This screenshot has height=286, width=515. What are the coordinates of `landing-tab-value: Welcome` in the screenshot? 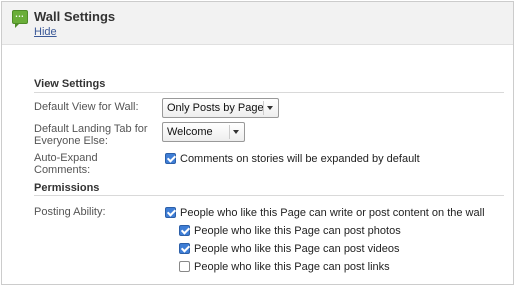 It's located at (190, 132).